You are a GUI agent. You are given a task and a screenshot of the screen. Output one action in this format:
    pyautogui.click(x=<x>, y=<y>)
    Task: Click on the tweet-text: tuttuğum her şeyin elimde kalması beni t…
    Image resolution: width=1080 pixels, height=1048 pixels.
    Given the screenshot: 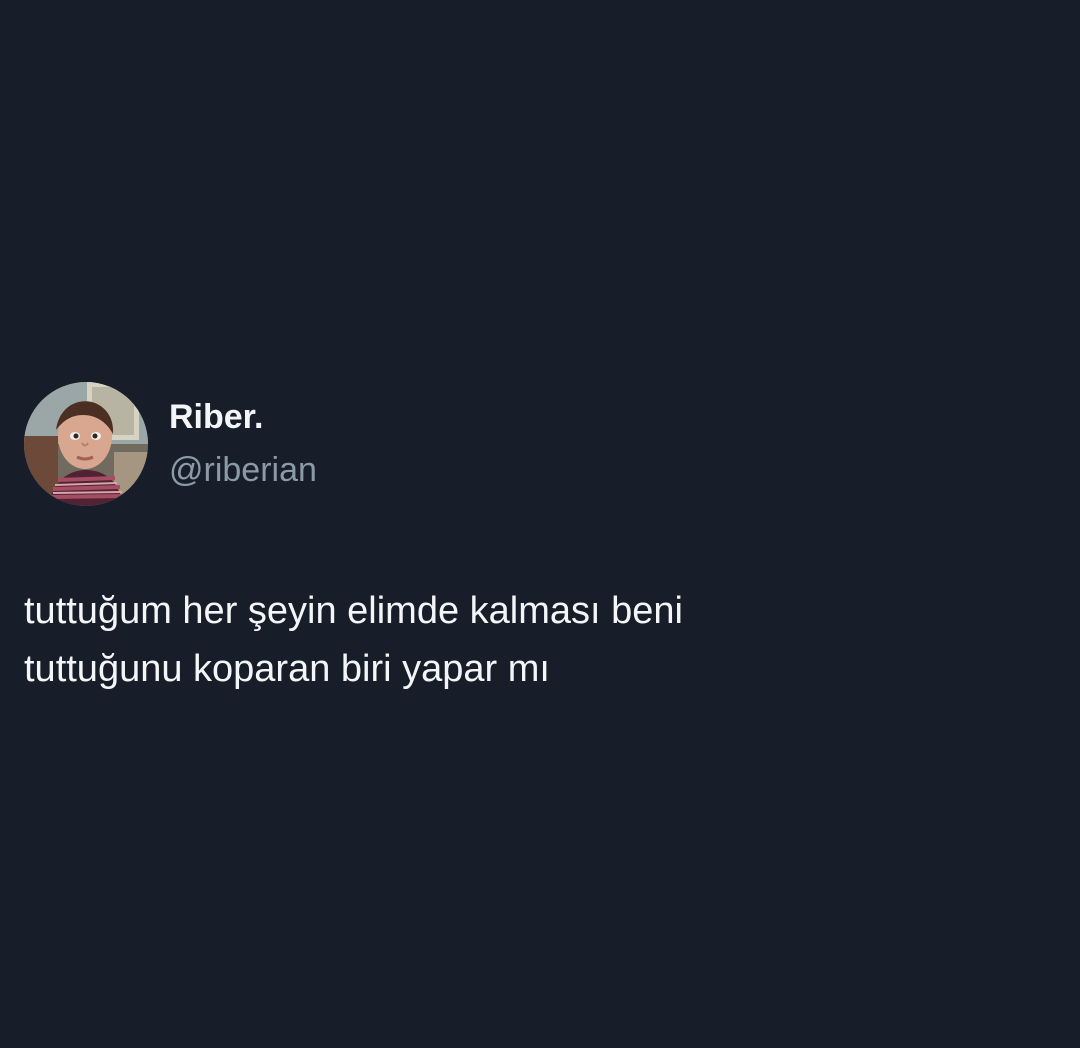 What is the action you would take?
    pyautogui.click(x=529, y=640)
    